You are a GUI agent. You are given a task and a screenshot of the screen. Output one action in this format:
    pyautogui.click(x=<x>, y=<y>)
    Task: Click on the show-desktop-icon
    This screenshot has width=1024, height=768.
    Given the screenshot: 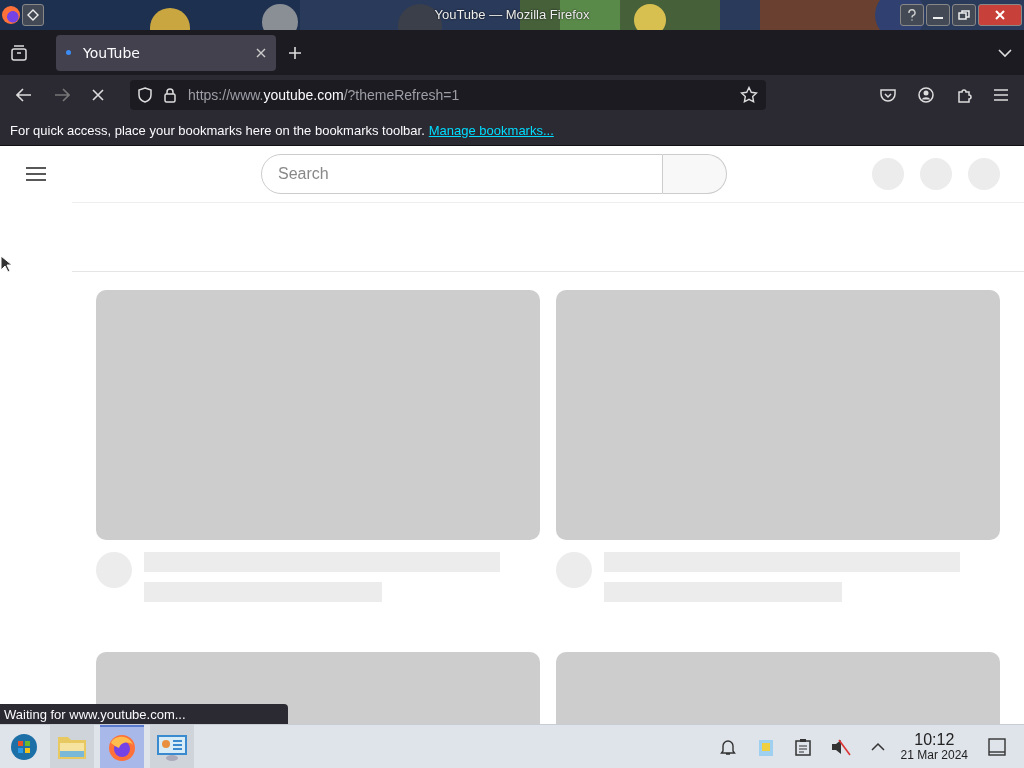 What is the action you would take?
    pyautogui.click(x=997, y=746)
    